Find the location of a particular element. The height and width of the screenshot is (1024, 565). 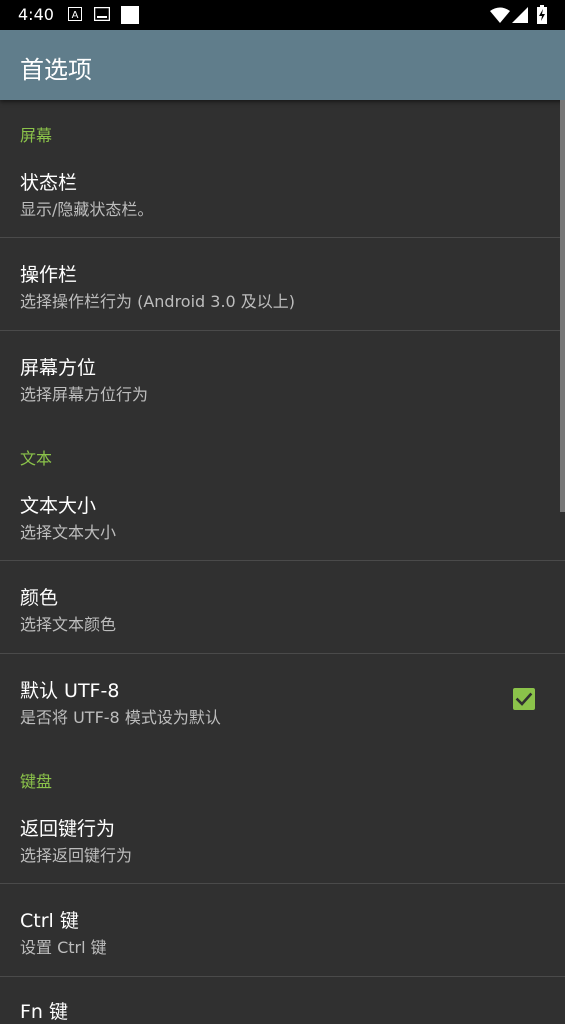

status-time: 4:40 is located at coordinates (36, 14).